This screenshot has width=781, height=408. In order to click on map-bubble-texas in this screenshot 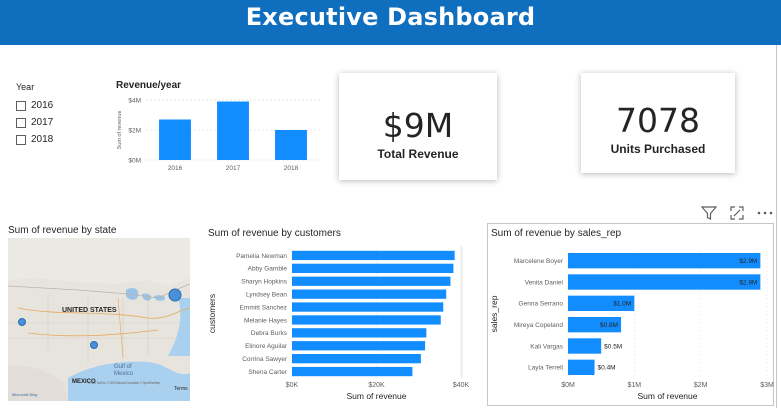, I will do `click(94, 345)`.